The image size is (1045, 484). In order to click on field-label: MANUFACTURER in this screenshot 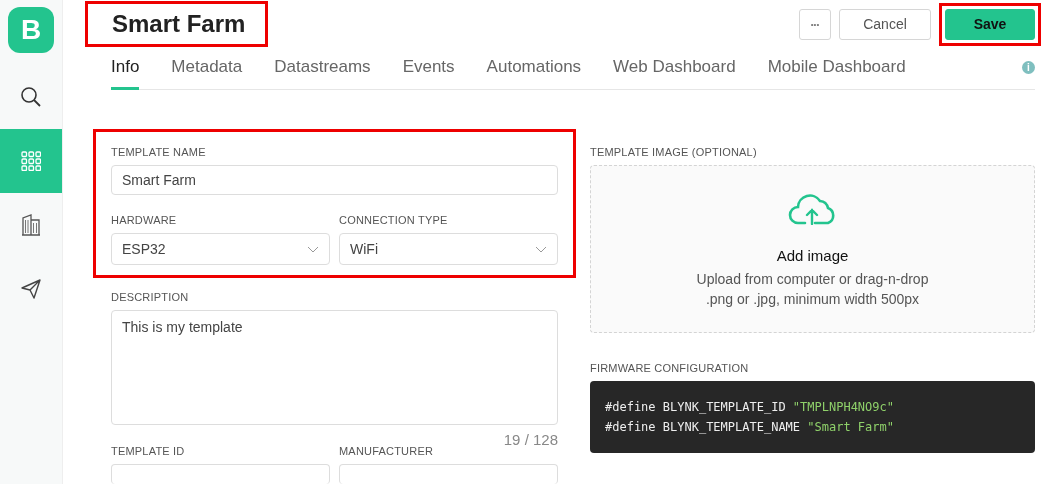, I will do `click(387, 451)`.